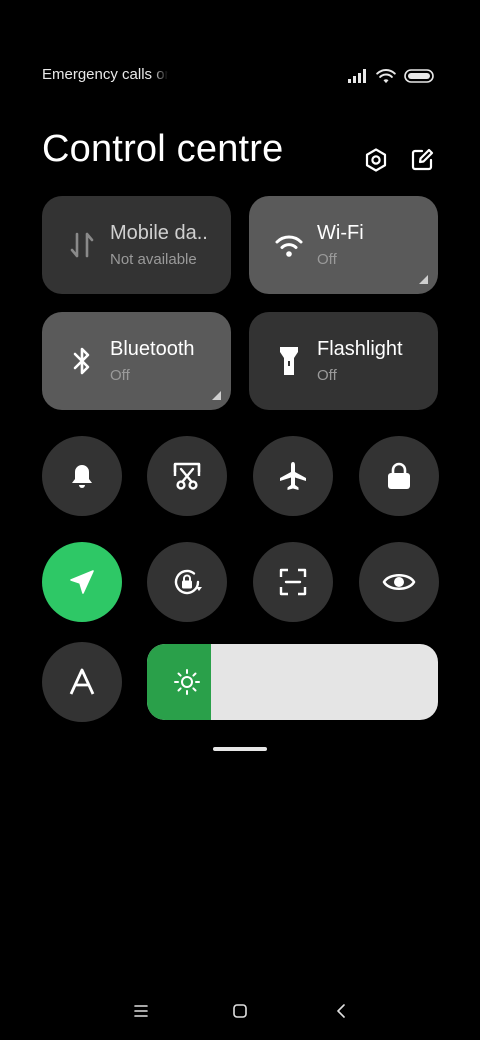 This screenshot has height=1040, width=480. What do you see at coordinates (82, 245) in the screenshot?
I see `mobile-data-icon` at bounding box center [82, 245].